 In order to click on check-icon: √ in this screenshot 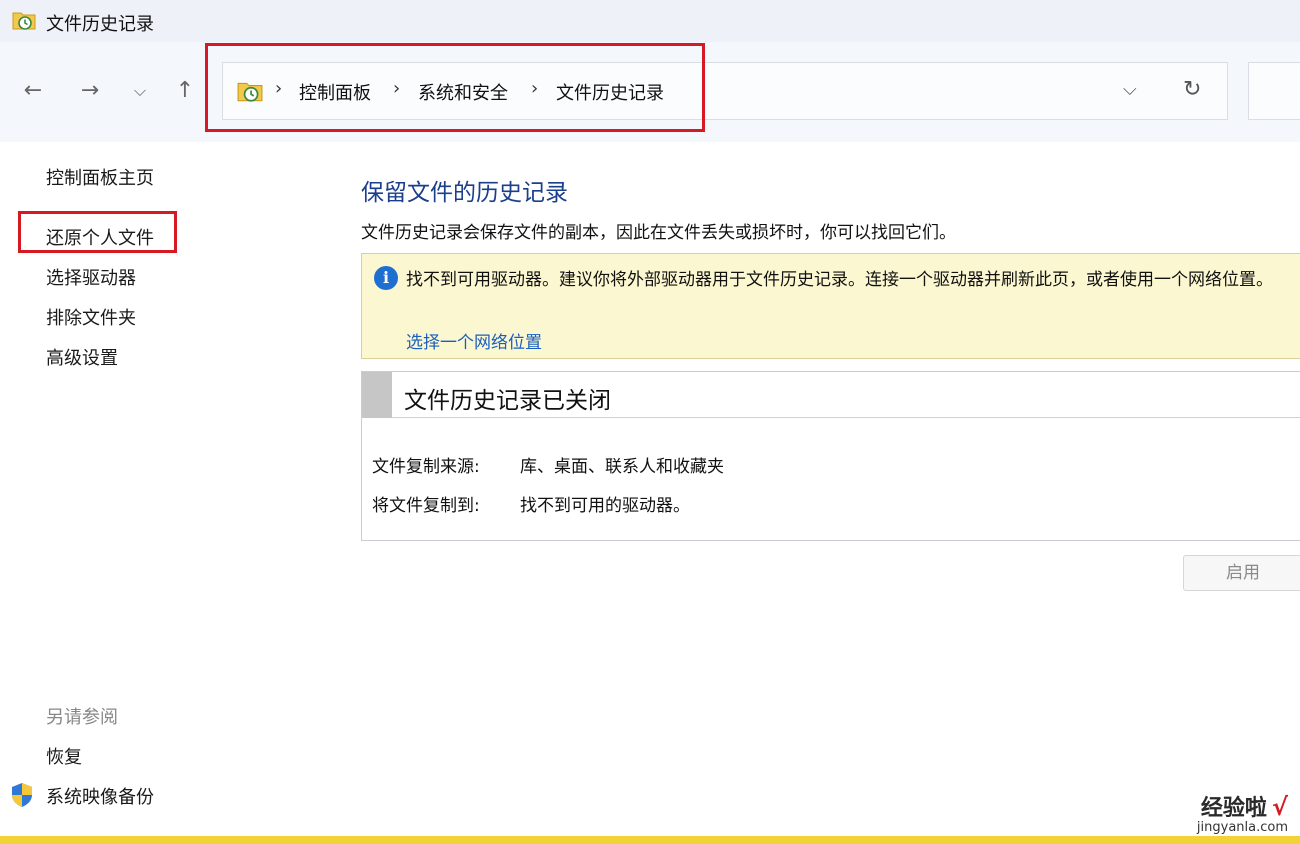, I will do `click(1279, 807)`.